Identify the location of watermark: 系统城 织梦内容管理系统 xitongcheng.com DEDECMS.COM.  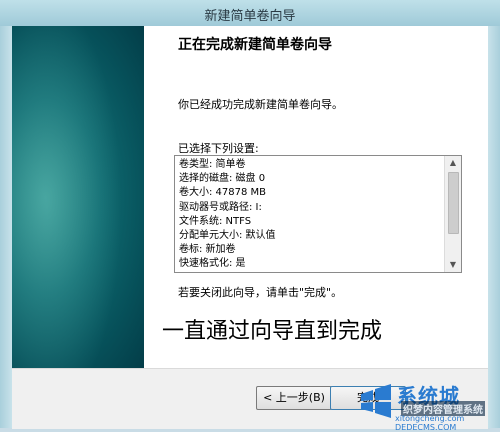
(427, 406).